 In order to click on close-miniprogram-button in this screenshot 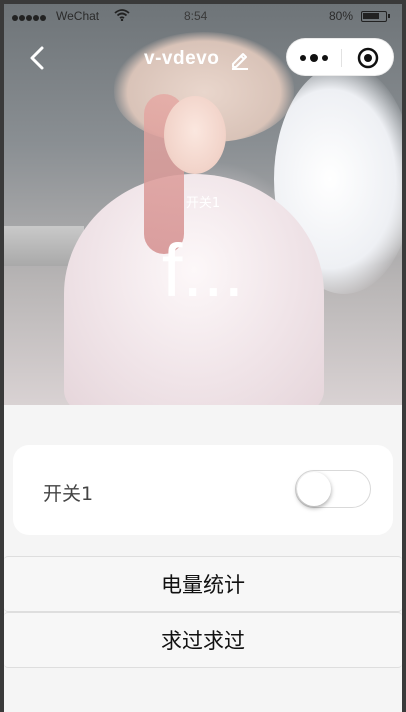, I will do `click(368, 58)`.